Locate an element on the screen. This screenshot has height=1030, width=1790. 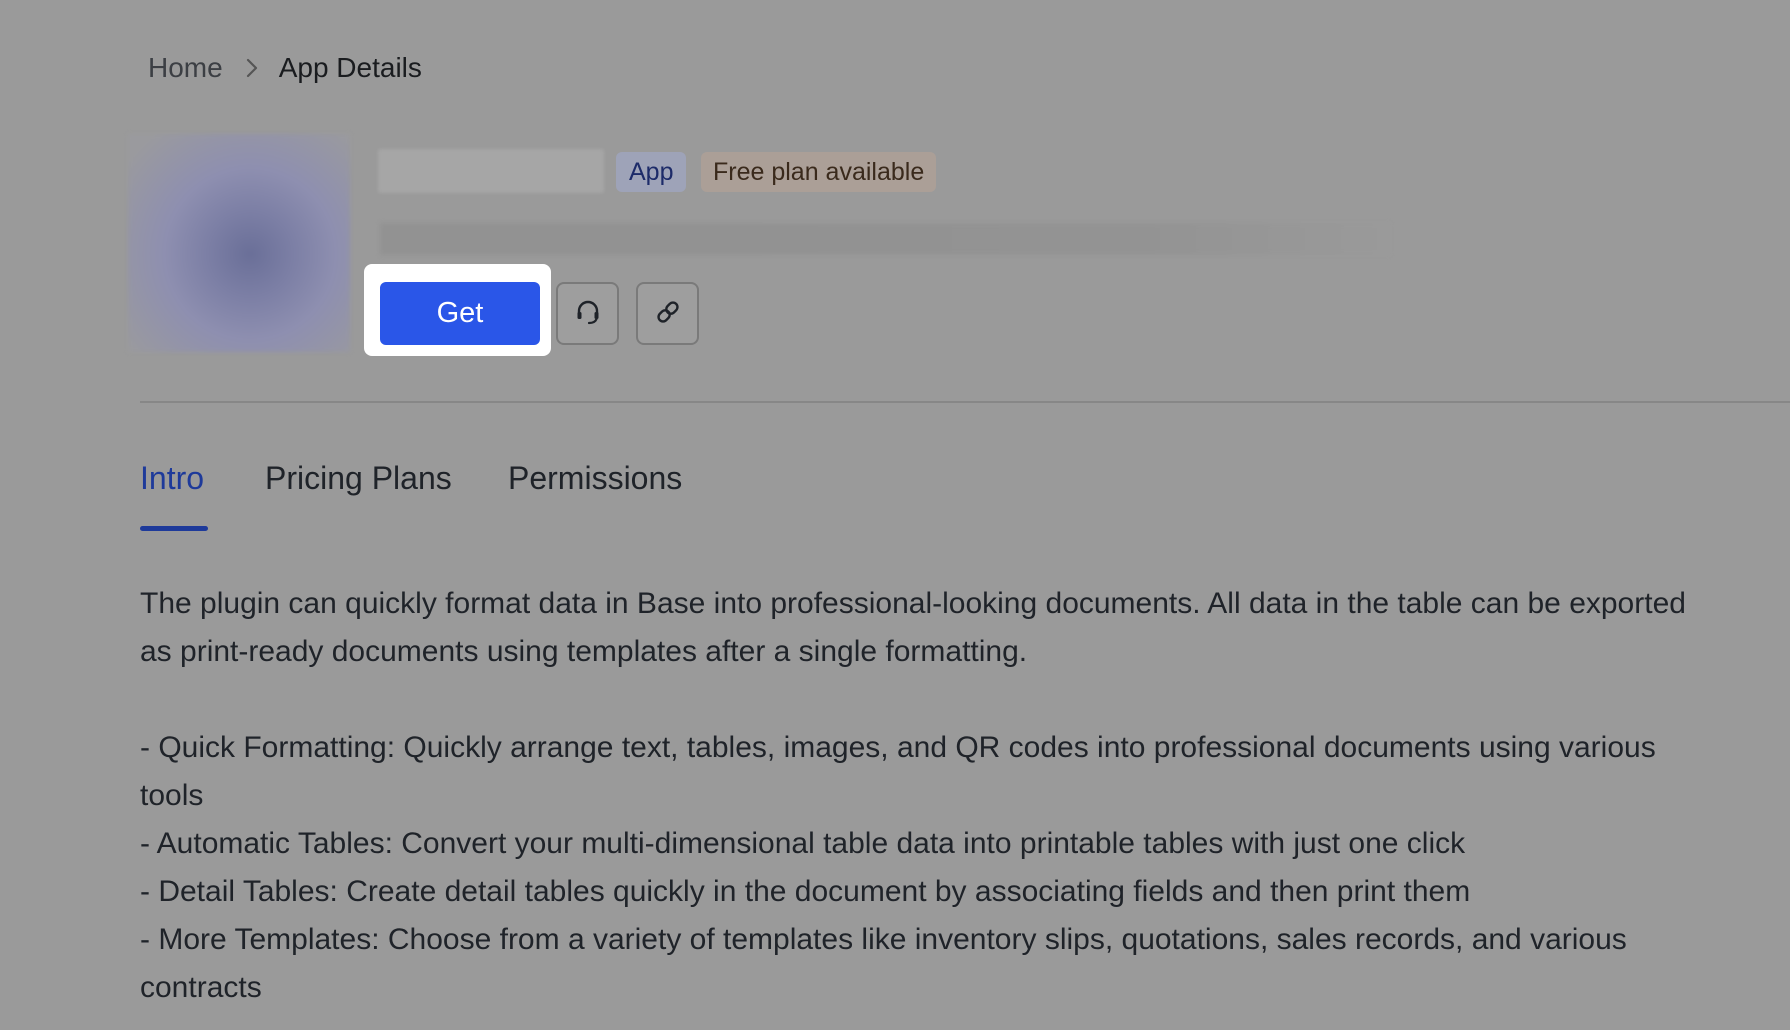
breadcrumb: Home App Details is located at coordinates (285, 68).